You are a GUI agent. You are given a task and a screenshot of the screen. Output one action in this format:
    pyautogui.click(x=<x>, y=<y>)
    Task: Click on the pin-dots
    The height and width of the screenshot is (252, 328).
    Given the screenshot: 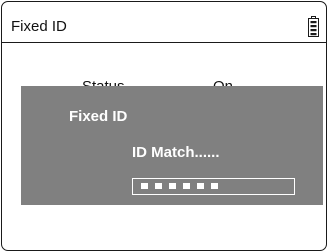 What is the action you would take?
    pyautogui.click(x=179, y=186)
    